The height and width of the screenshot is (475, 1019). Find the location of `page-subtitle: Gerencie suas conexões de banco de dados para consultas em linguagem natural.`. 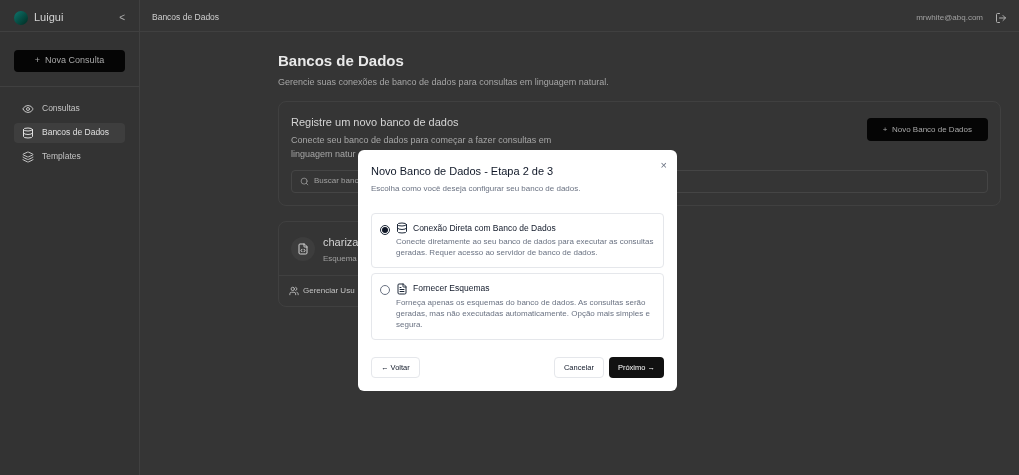

page-subtitle: Gerencie suas conexões de banco de dados para consultas em linguagem natural. is located at coordinates (443, 82).